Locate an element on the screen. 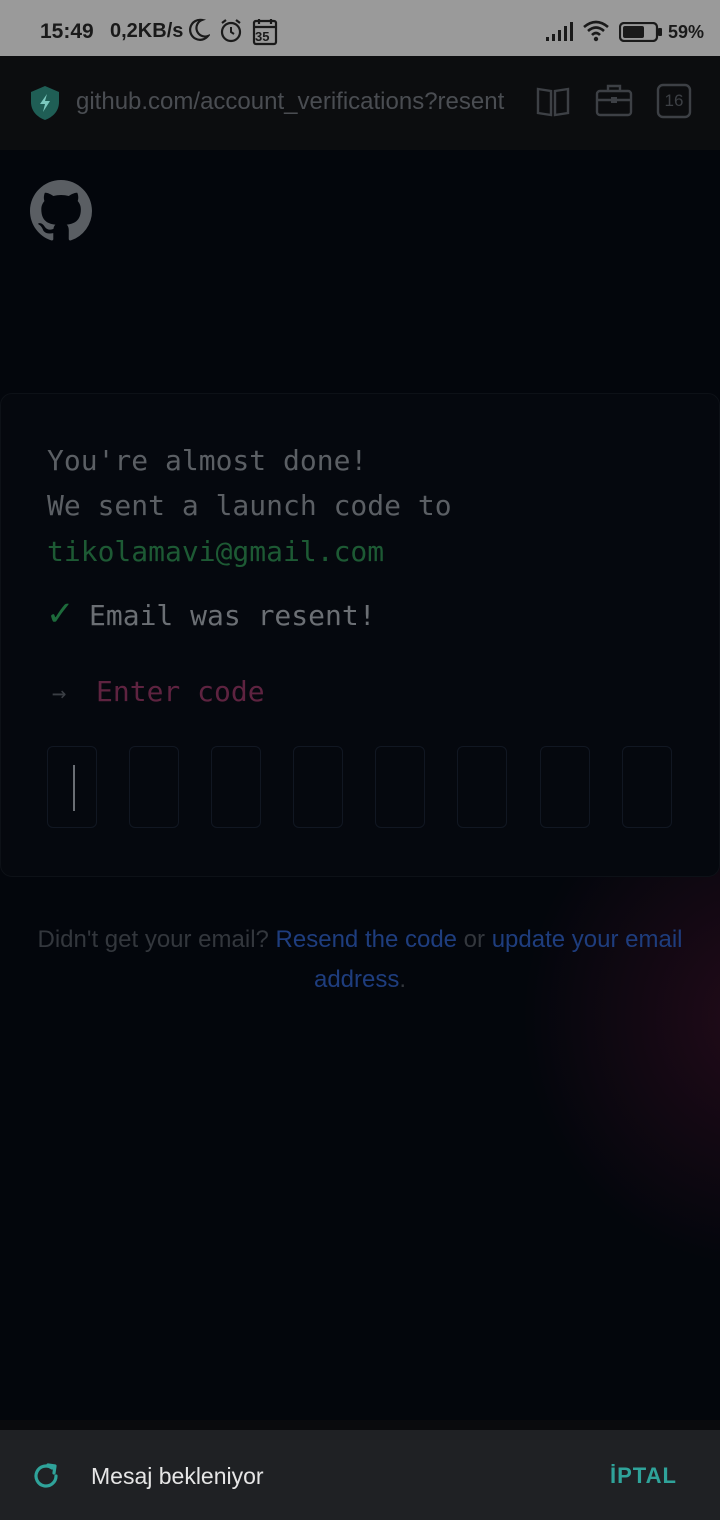  arrow-right-icon: → is located at coordinates (59, 693).